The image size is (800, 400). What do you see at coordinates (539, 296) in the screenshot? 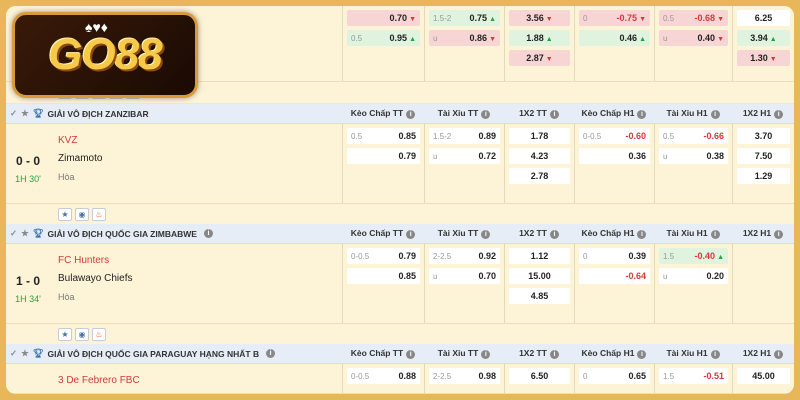
I see `1x2-odds-cell: 4.85` at bounding box center [539, 296].